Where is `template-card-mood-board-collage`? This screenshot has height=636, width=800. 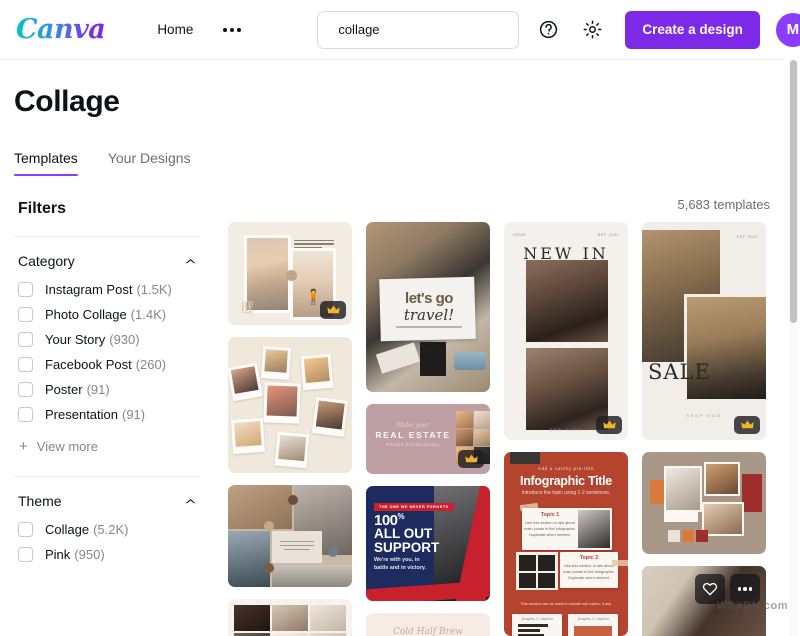 template-card-mood-board-collage is located at coordinates (290, 536).